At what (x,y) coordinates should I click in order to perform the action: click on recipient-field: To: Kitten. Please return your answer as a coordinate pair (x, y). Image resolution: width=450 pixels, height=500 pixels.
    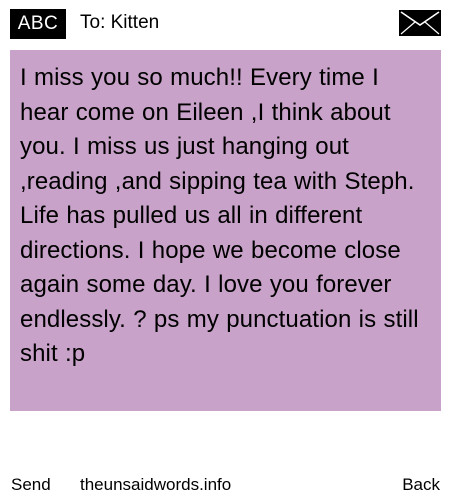
    Looking at the image, I should click on (119, 23).